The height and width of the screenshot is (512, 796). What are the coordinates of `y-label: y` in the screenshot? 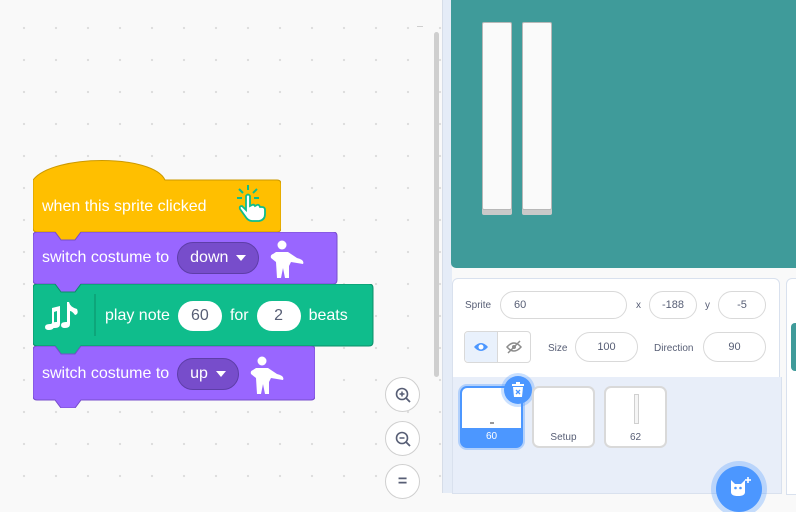 It's located at (707, 305).